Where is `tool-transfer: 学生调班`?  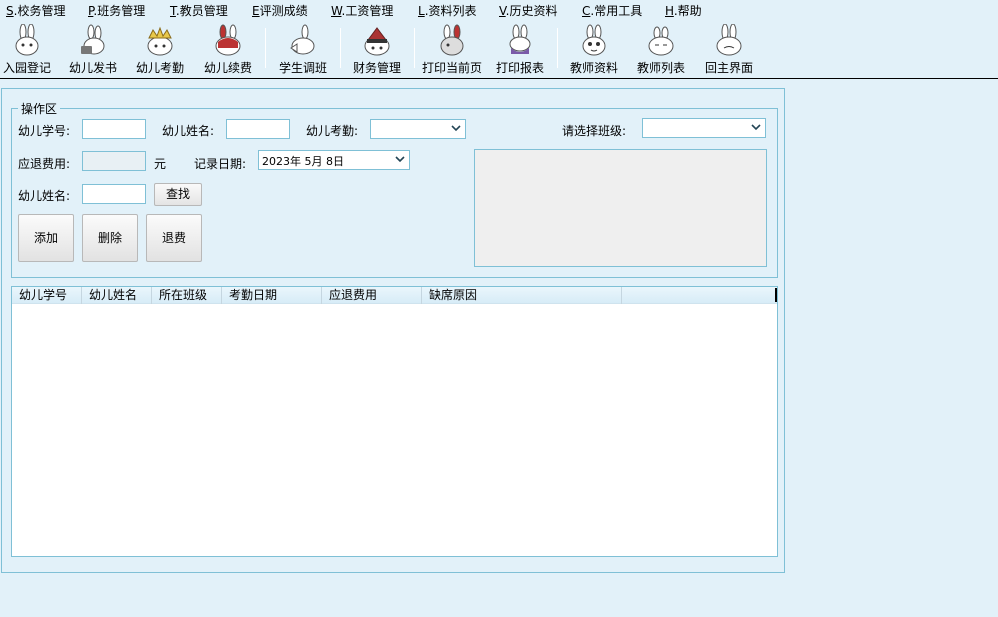
tool-transfer: 学生调班 is located at coordinates (303, 50).